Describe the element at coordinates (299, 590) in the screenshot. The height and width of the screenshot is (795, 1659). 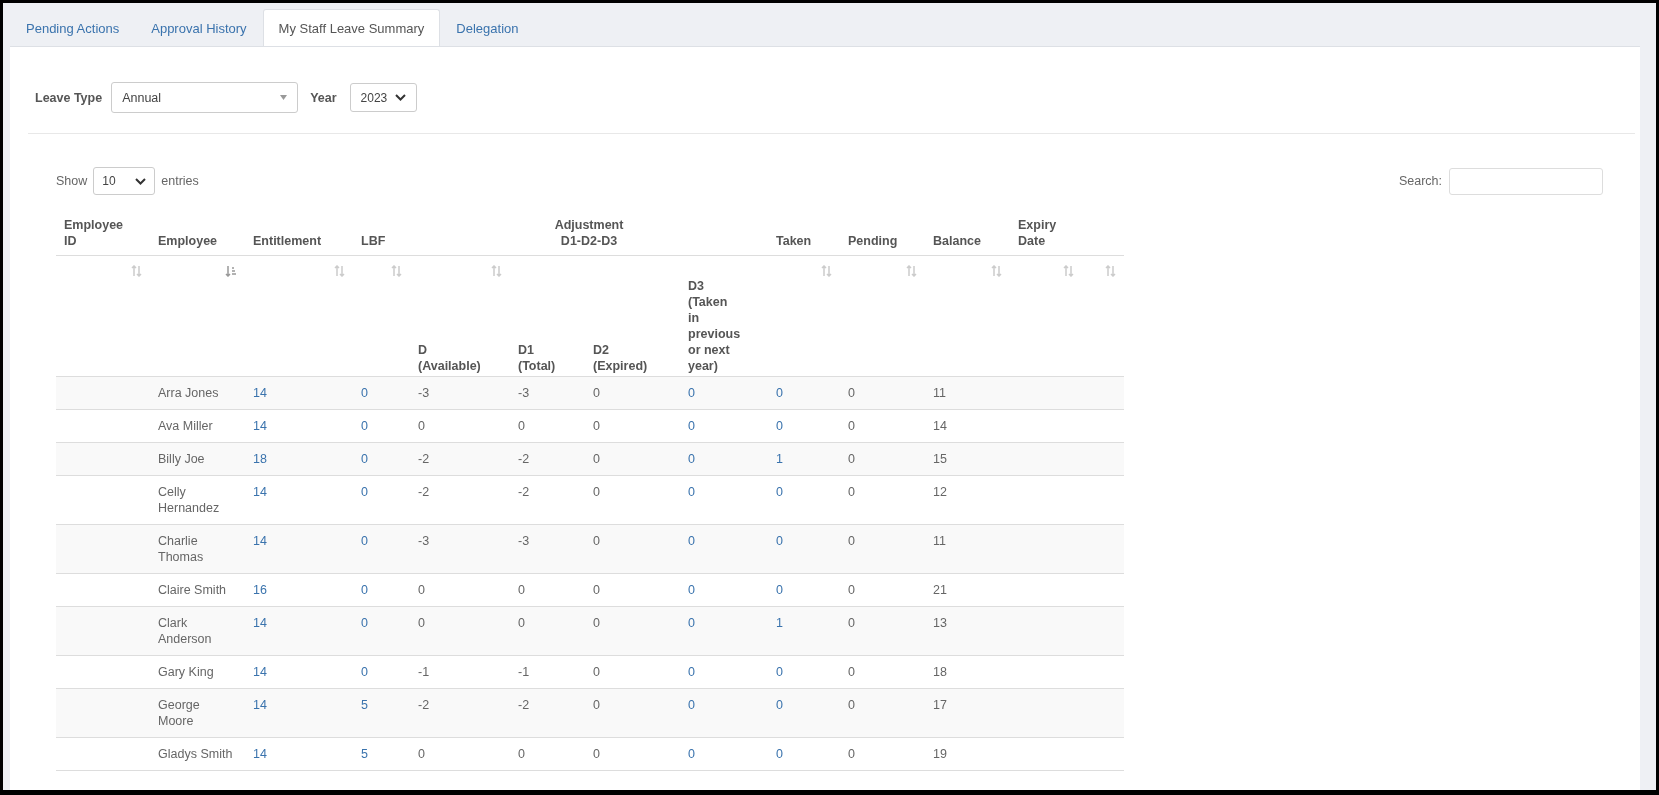
I see `value-link: 16` at that location.